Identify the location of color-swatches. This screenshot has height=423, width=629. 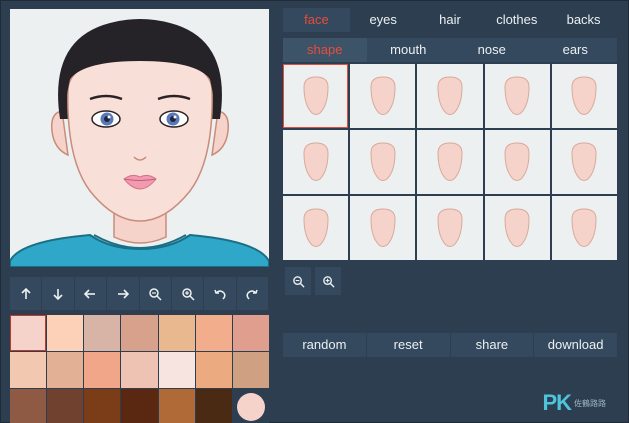
(139, 369).